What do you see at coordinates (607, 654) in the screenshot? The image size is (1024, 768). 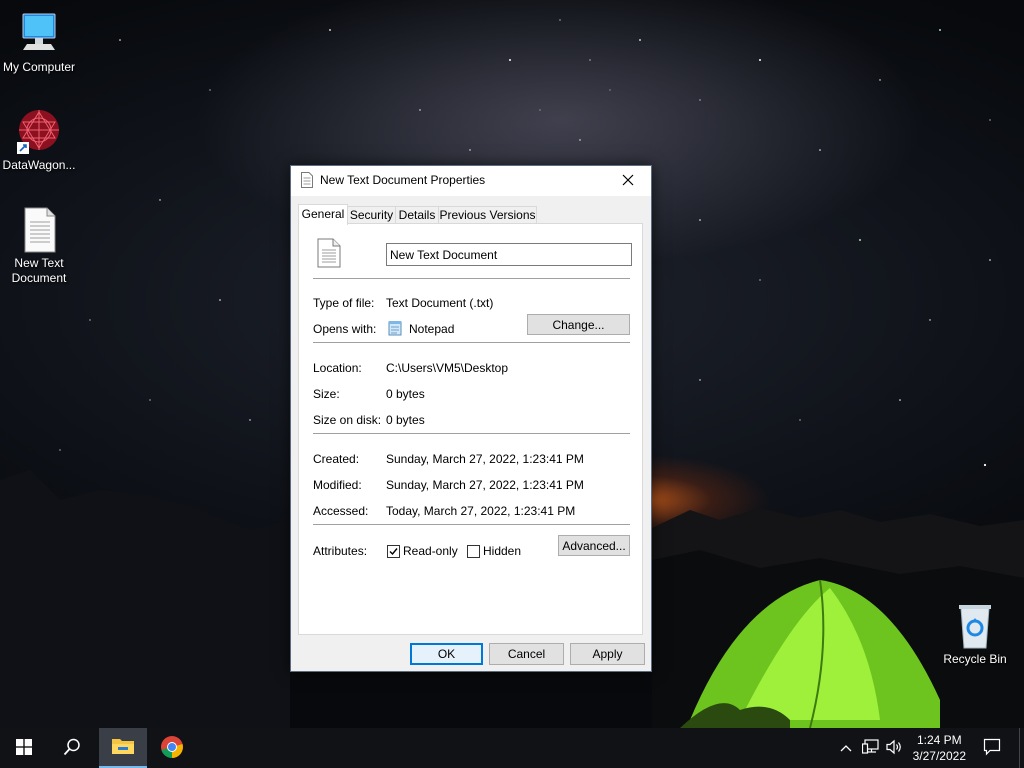 I see `apply-button: Apply` at bounding box center [607, 654].